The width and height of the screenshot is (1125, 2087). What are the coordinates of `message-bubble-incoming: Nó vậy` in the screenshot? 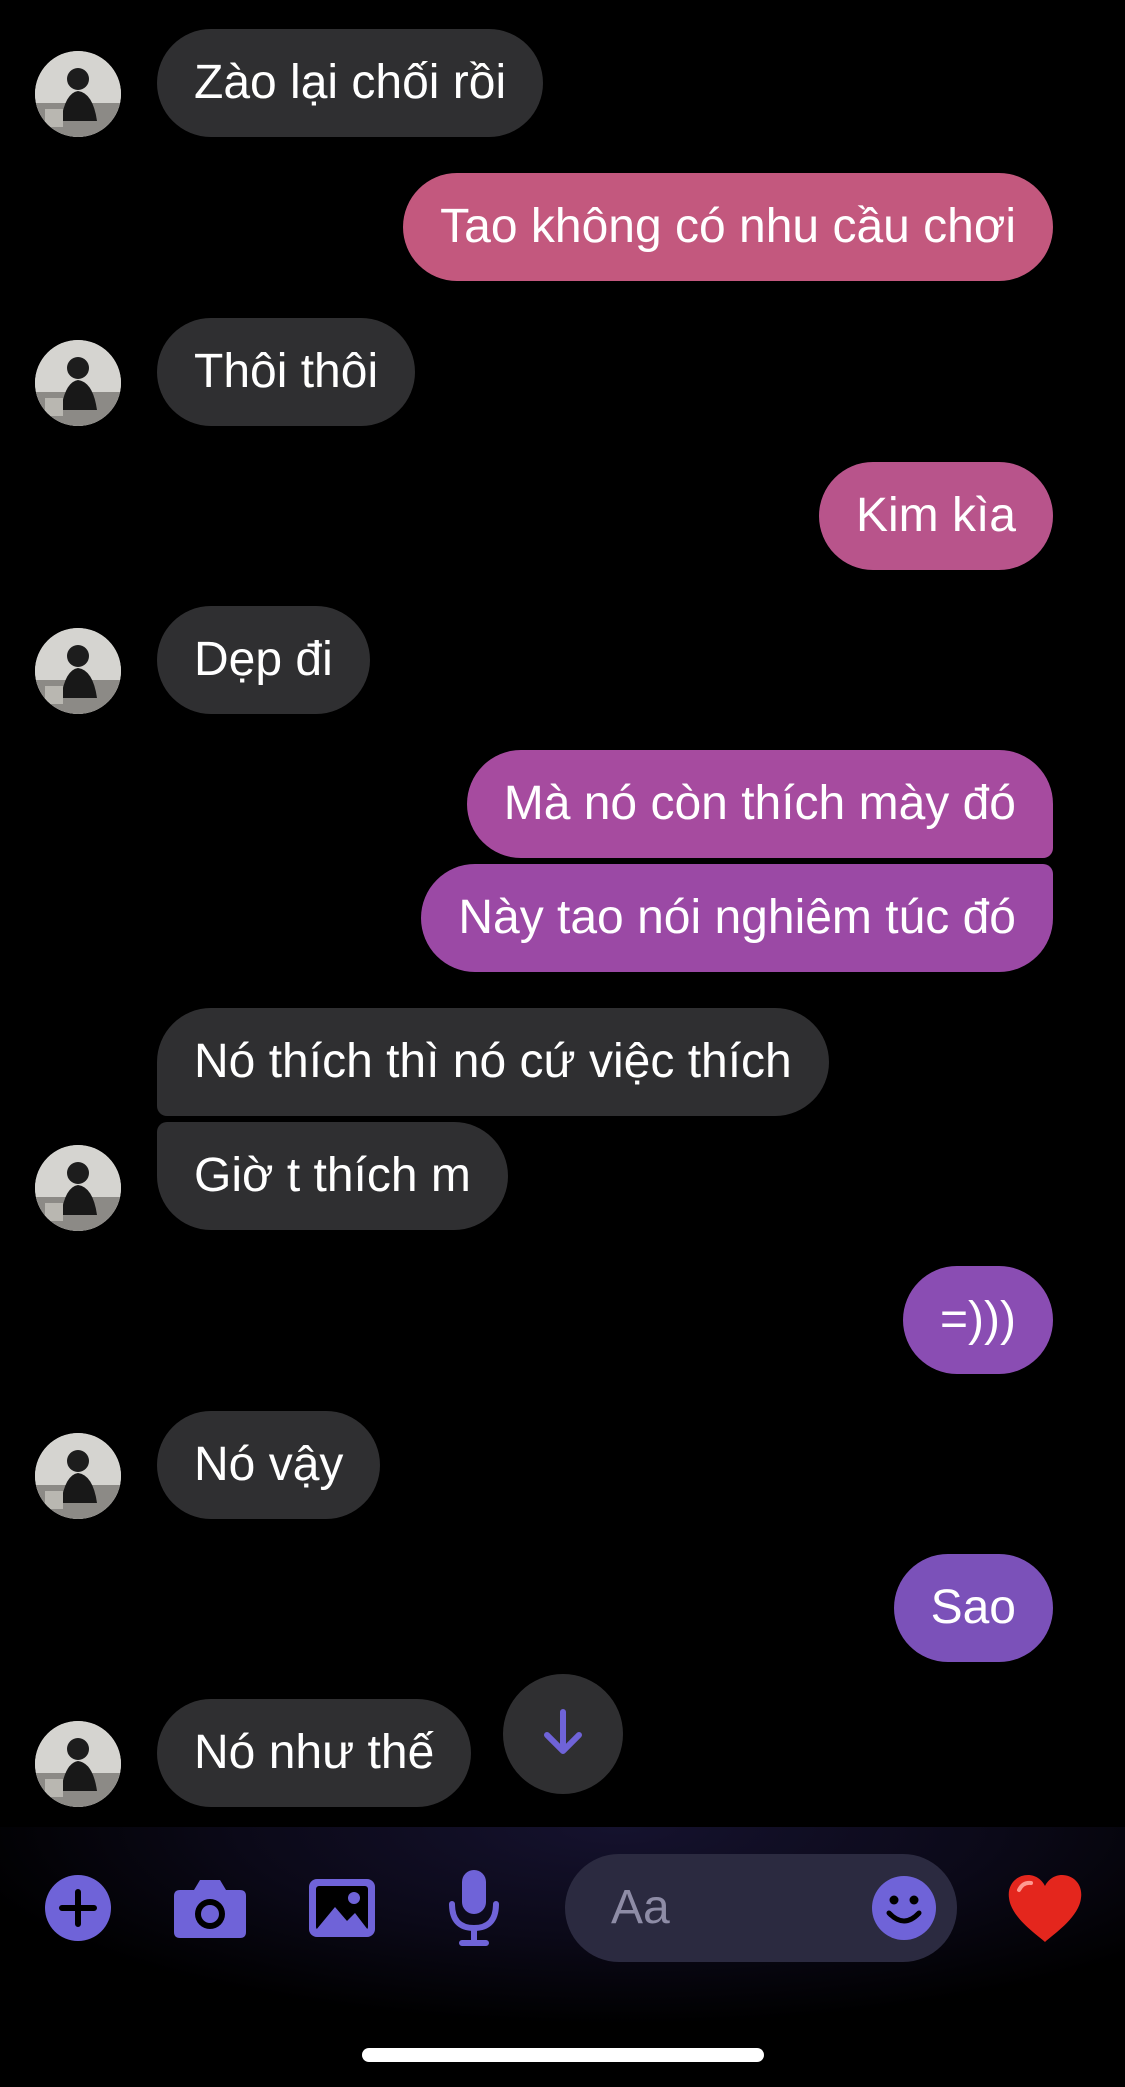 It's located at (269, 1465).